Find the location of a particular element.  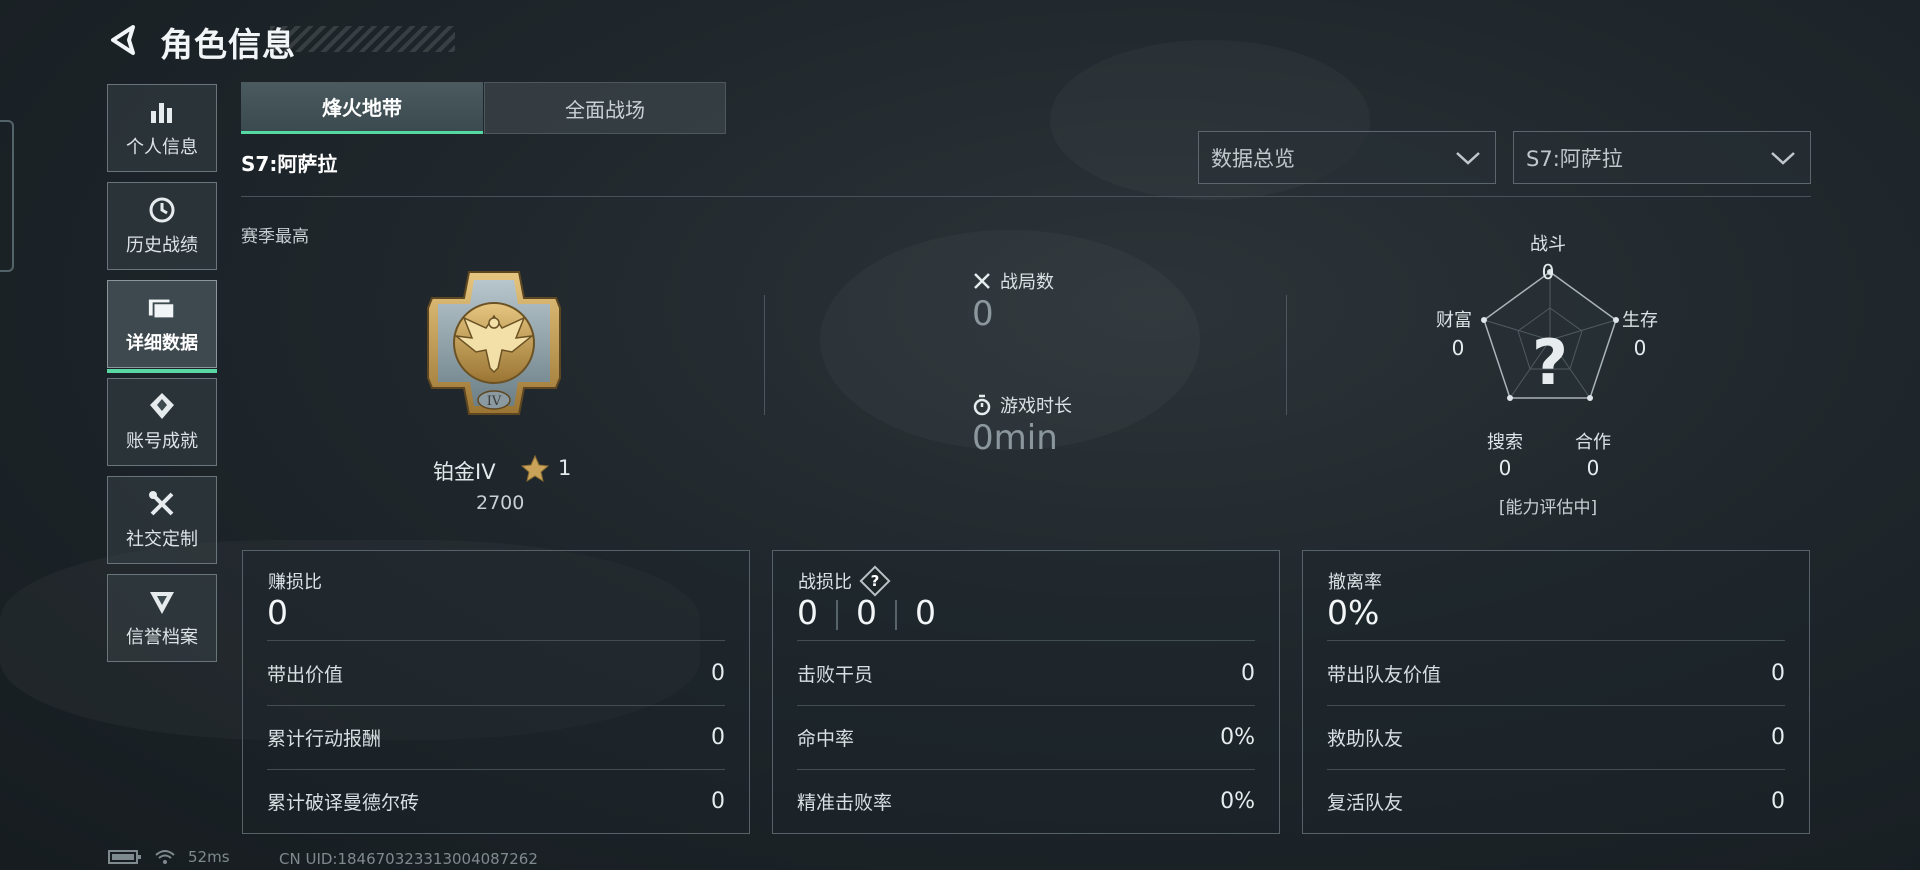

radar-search-value: 0 is located at coordinates (1505, 468).